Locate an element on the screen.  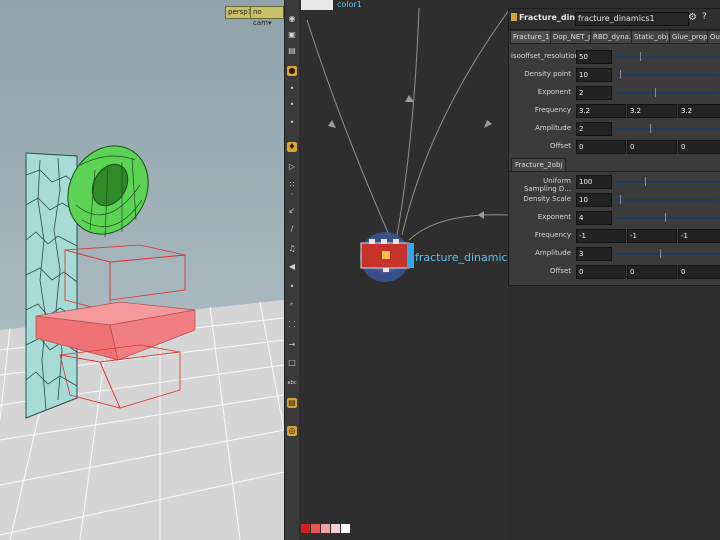
light-icon: • is located at coordinates (292, 89).